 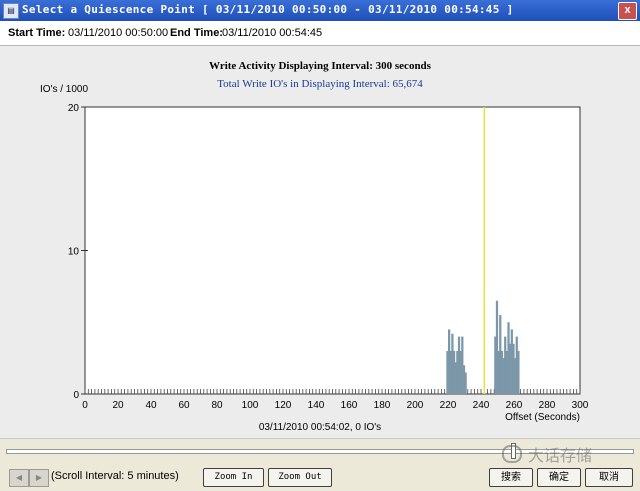 What do you see at coordinates (118, 33) in the screenshot?
I see `start-time-value: 03/11/2010 00:50:00` at bounding box center [118, 33].